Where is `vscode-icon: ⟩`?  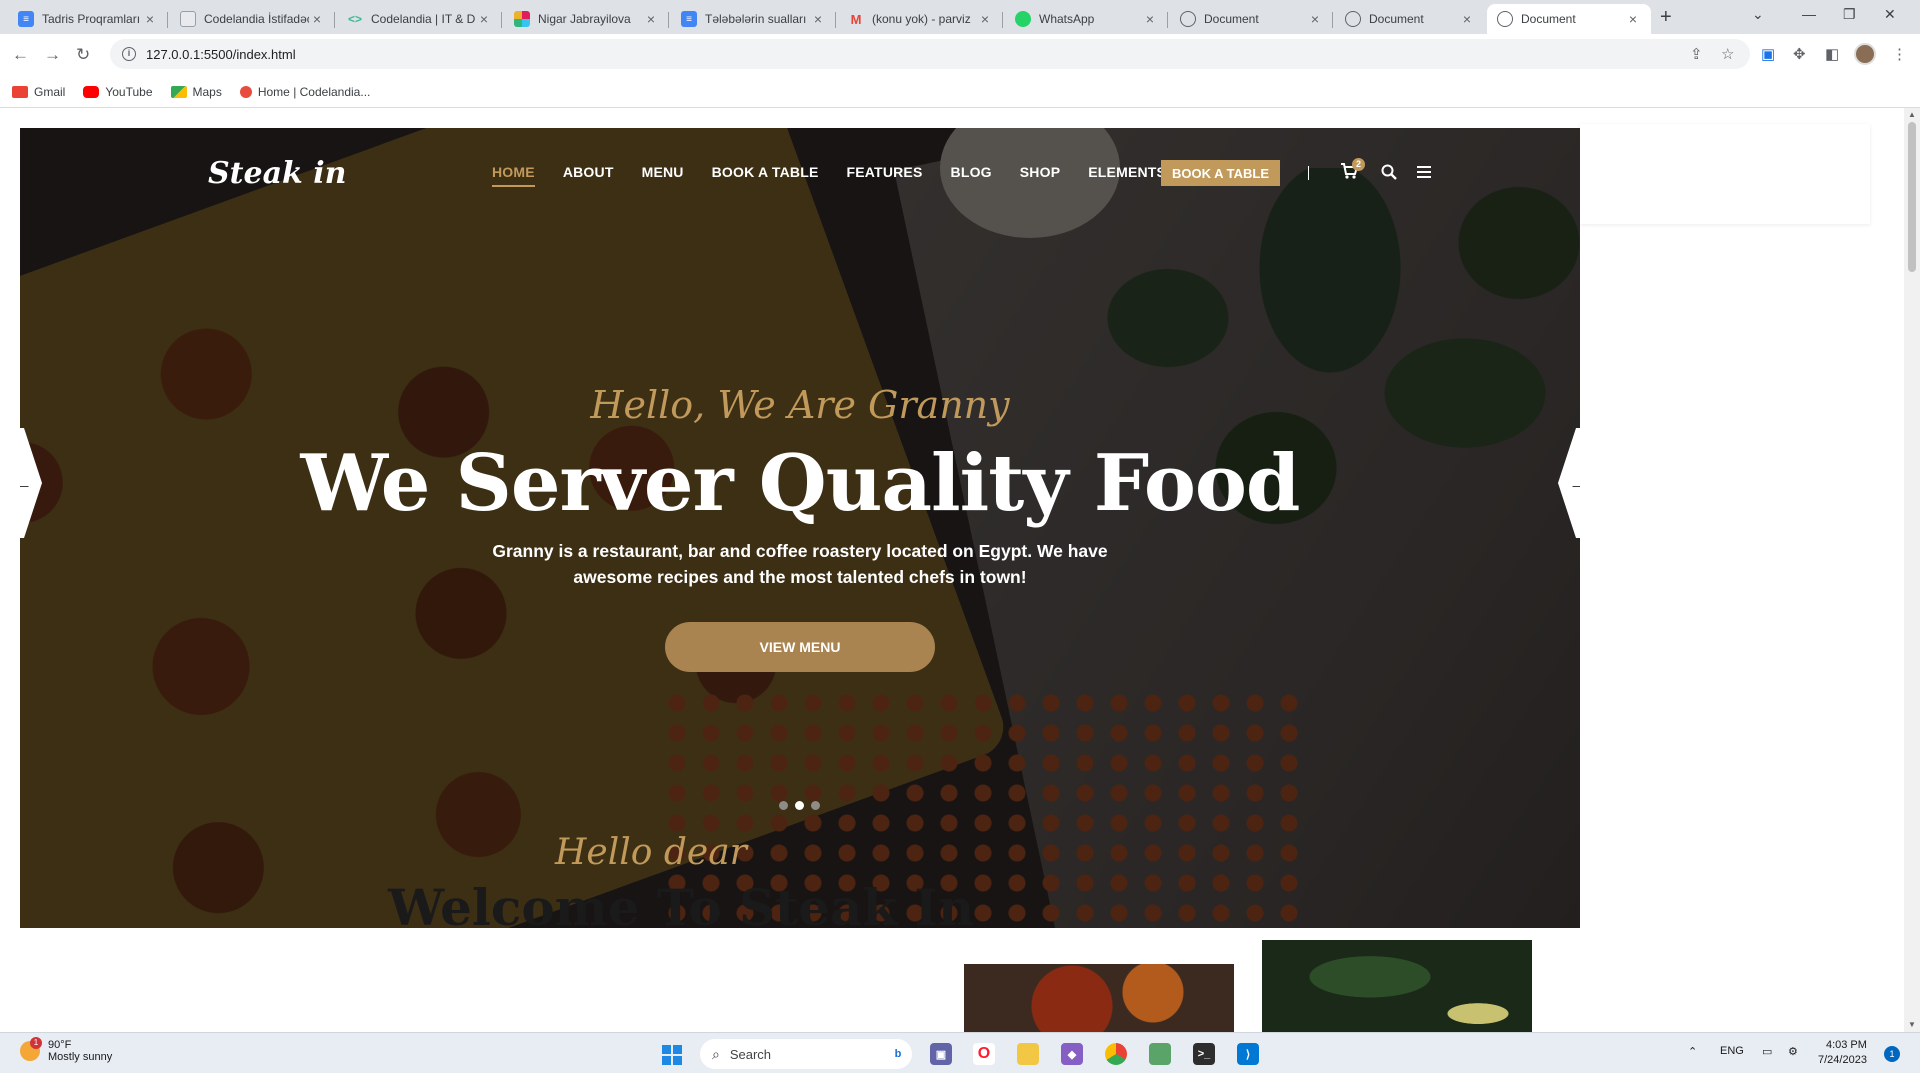 vscode-icon: ⟩ is located at coordinates (1248, 1054).